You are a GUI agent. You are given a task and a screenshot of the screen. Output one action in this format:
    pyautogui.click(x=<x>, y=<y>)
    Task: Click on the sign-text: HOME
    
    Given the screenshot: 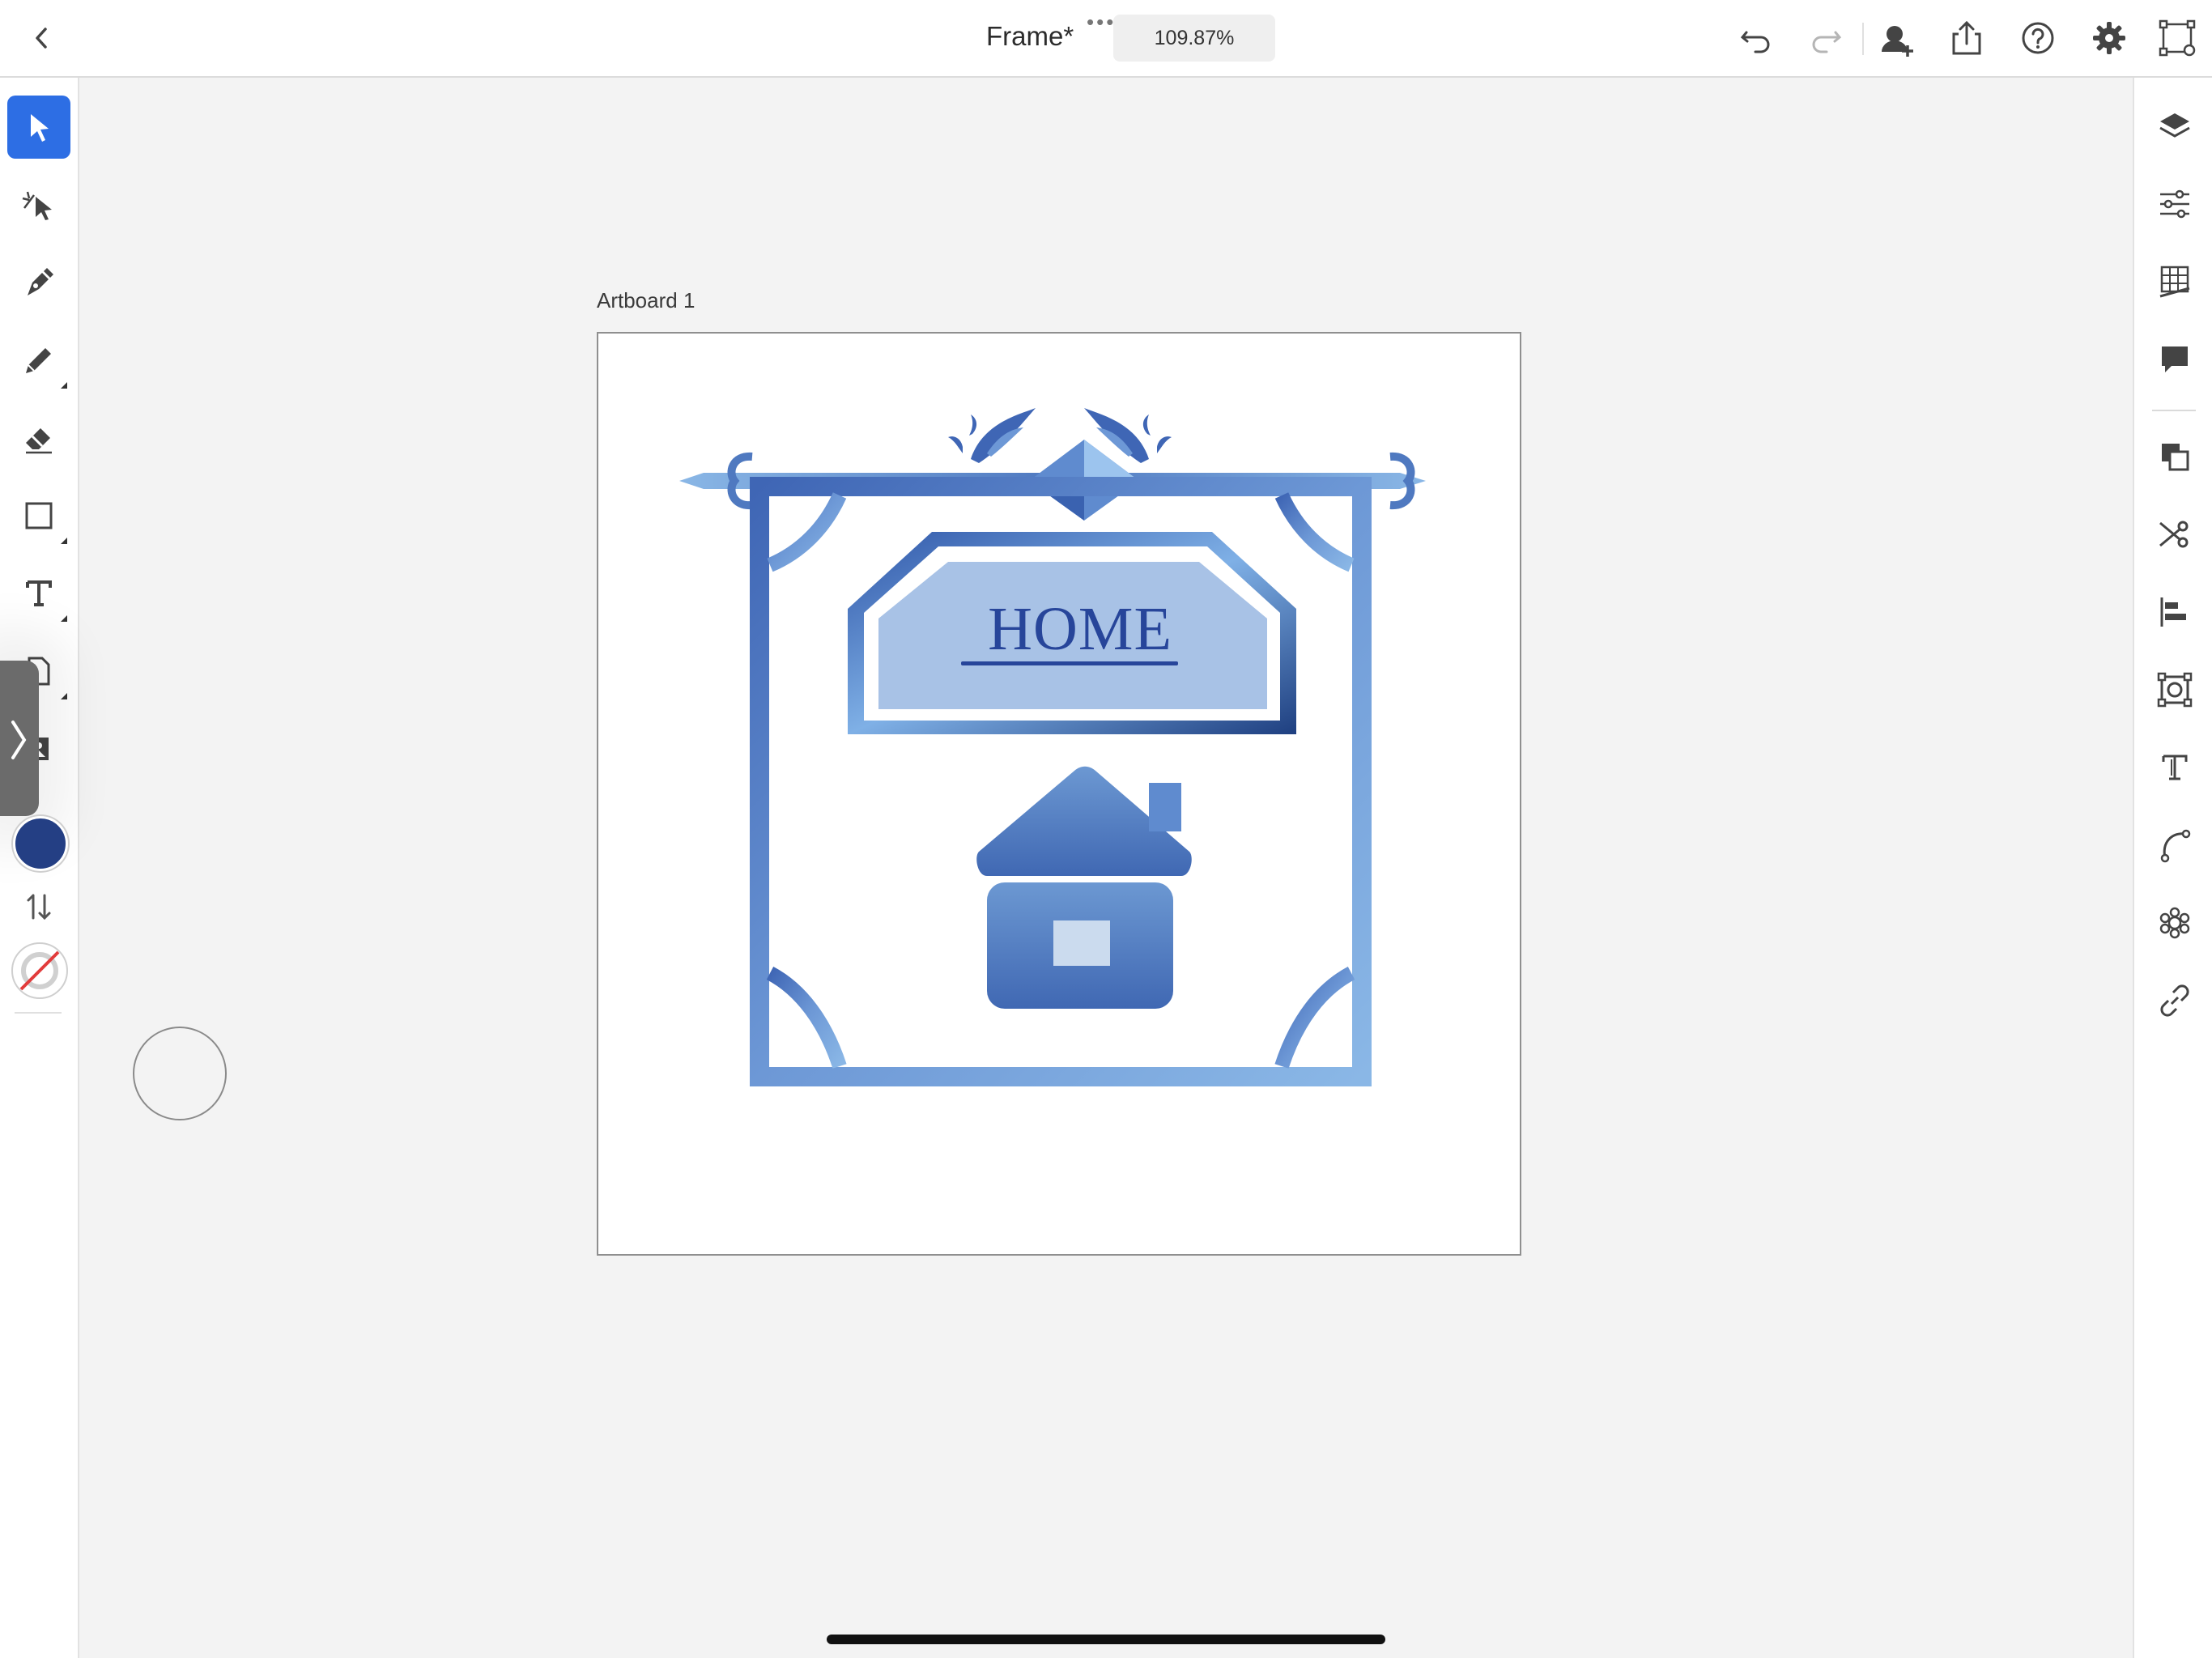 What is the action you would take?
    pyautogui.click(x=1080, y=629)
    